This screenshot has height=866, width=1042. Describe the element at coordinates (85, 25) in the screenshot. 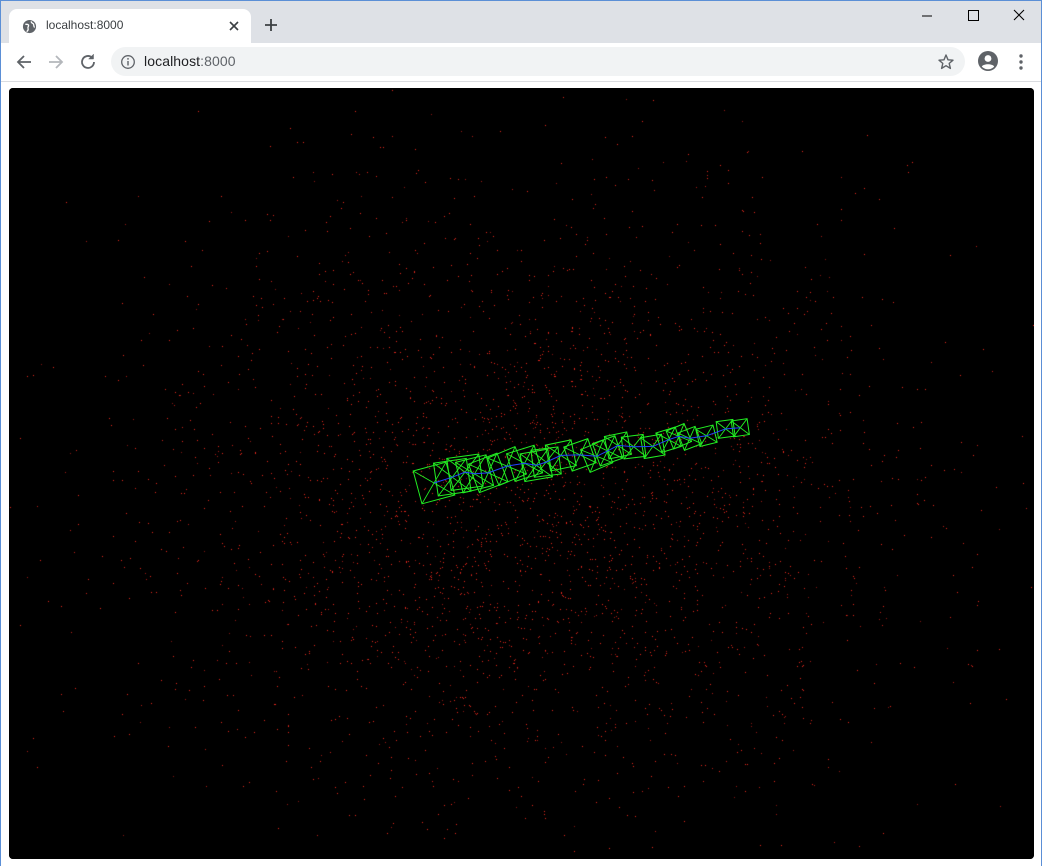

I see `tab-title: localhost:8000` at that location.